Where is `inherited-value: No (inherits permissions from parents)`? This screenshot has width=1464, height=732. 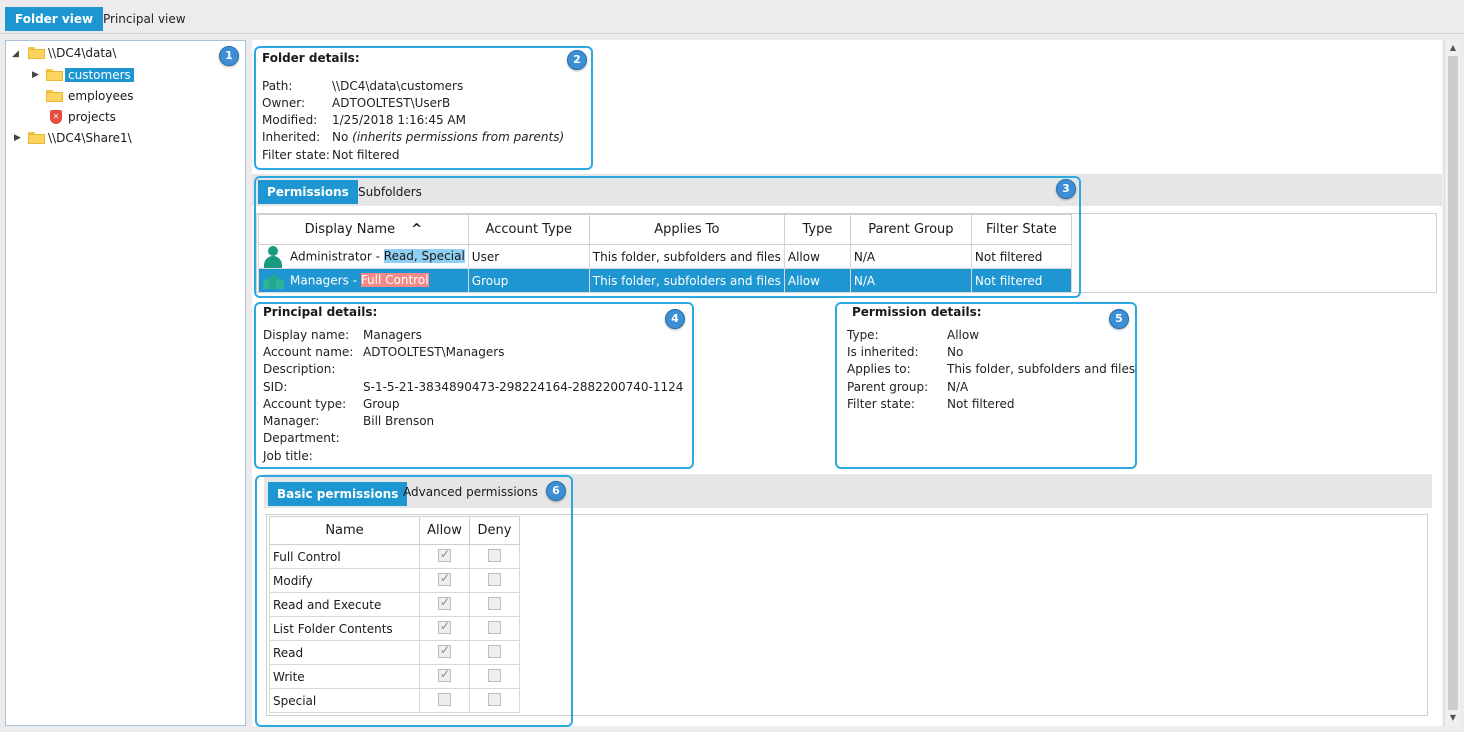 inherited-value: No (inherits permissions from parents) is located at coordinates (448, 137).